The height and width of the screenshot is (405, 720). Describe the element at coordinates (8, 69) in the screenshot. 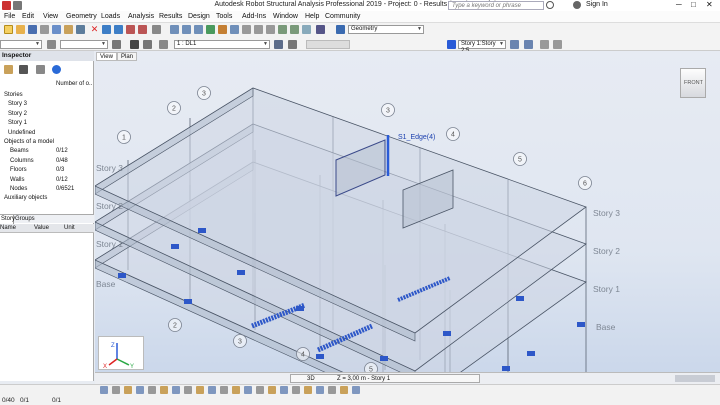

I see `tree-filter-icon` at that location.